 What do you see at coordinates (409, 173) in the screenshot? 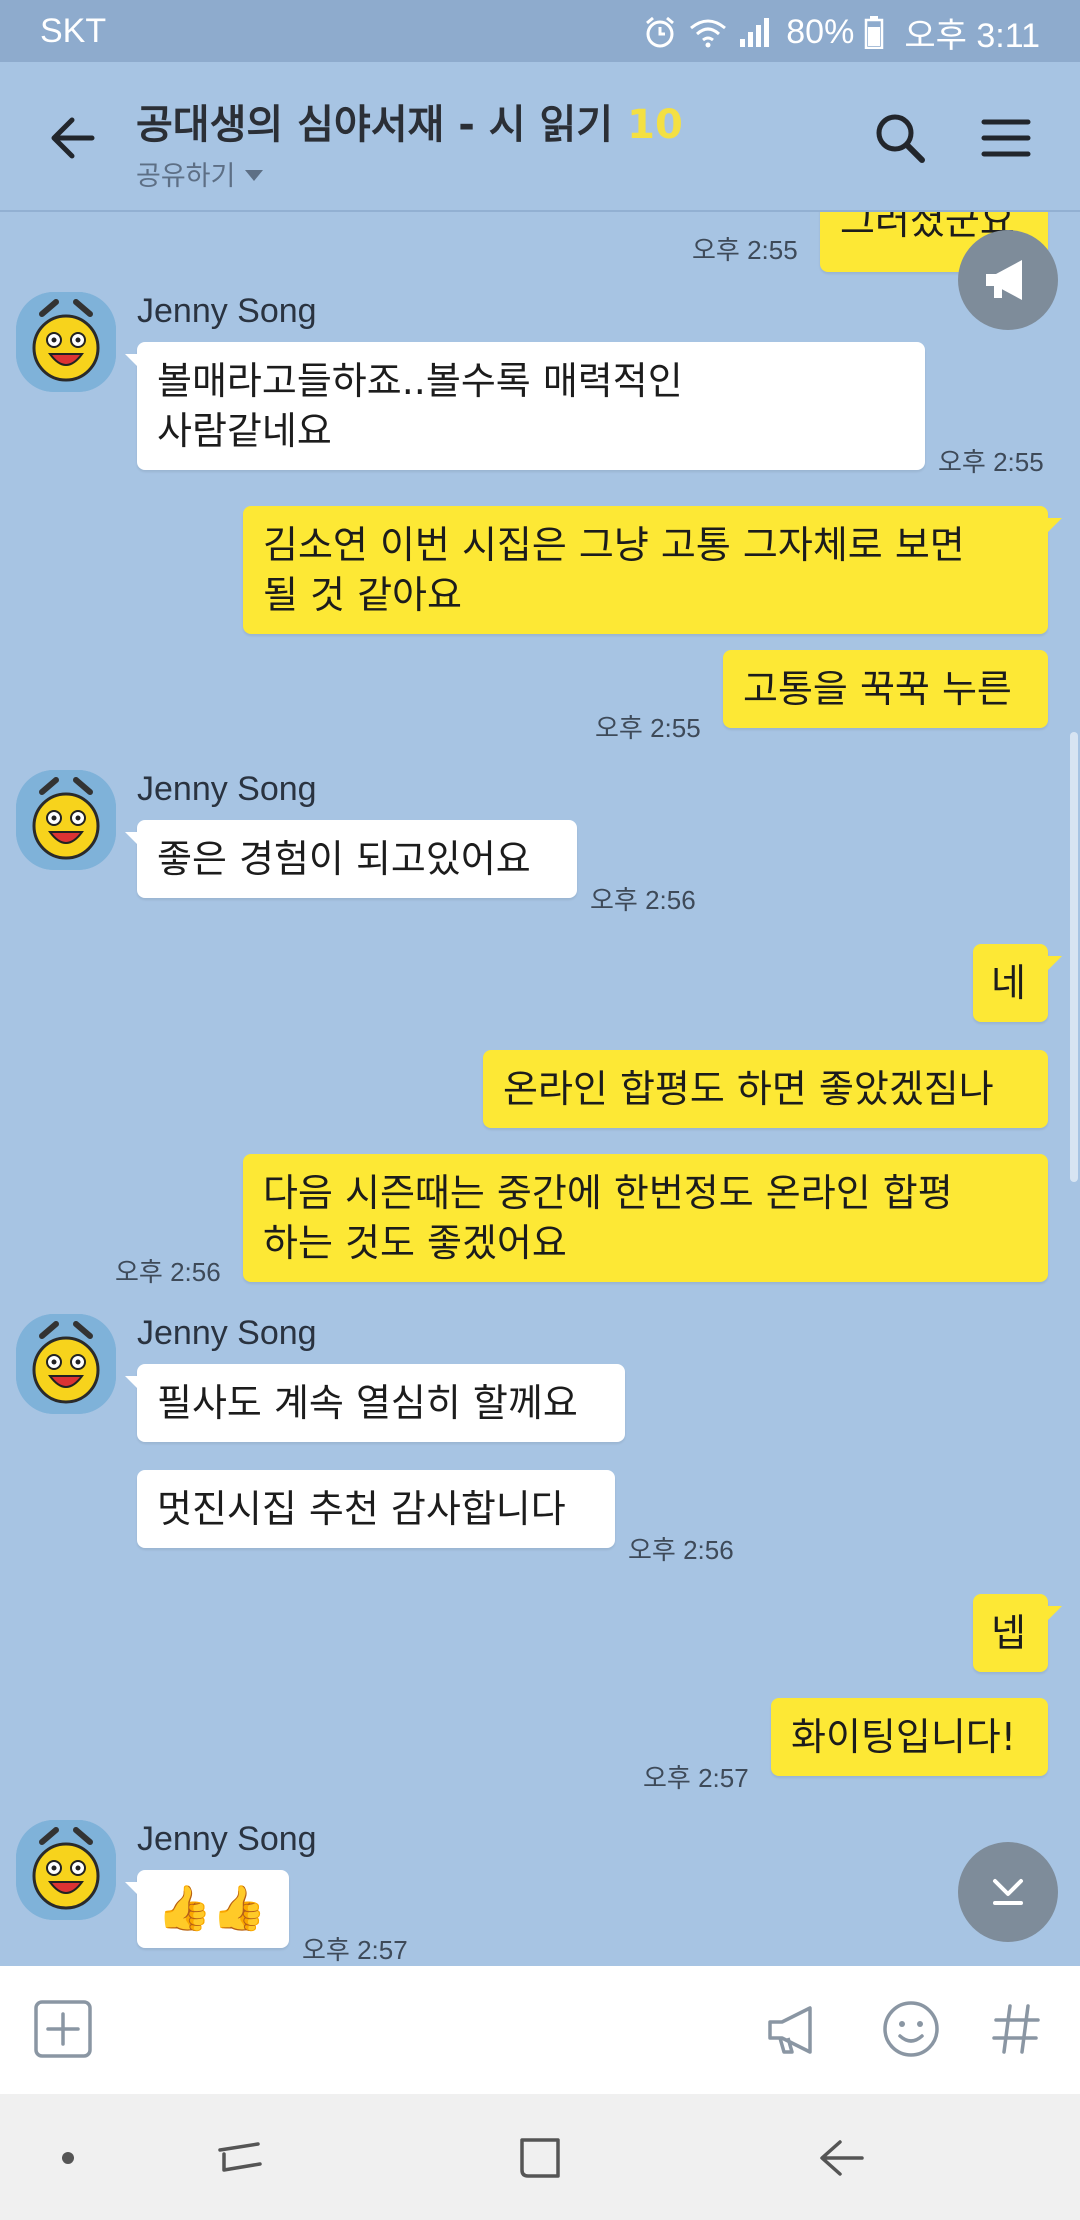
I see `share-dropdown: 공유하기` at bounding box center [409, 173].